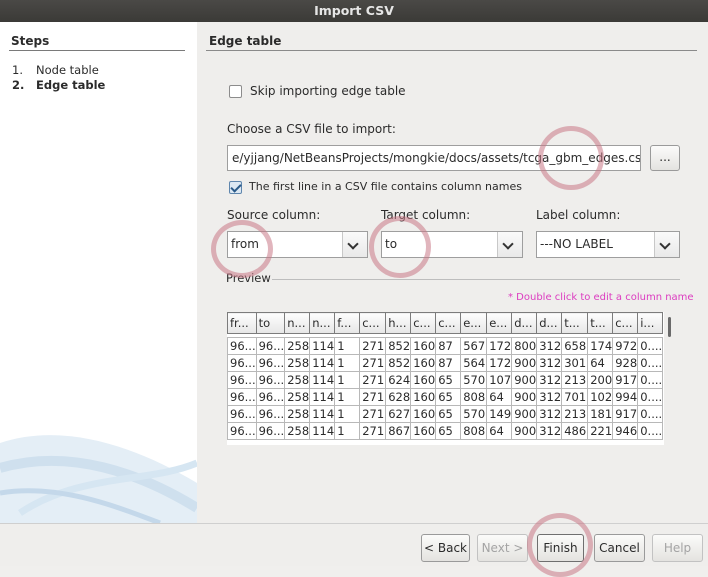 Image resolution: width=708 pixels, height=577 pixels. I want to click on finish-button: Finish, so click(560, 548).